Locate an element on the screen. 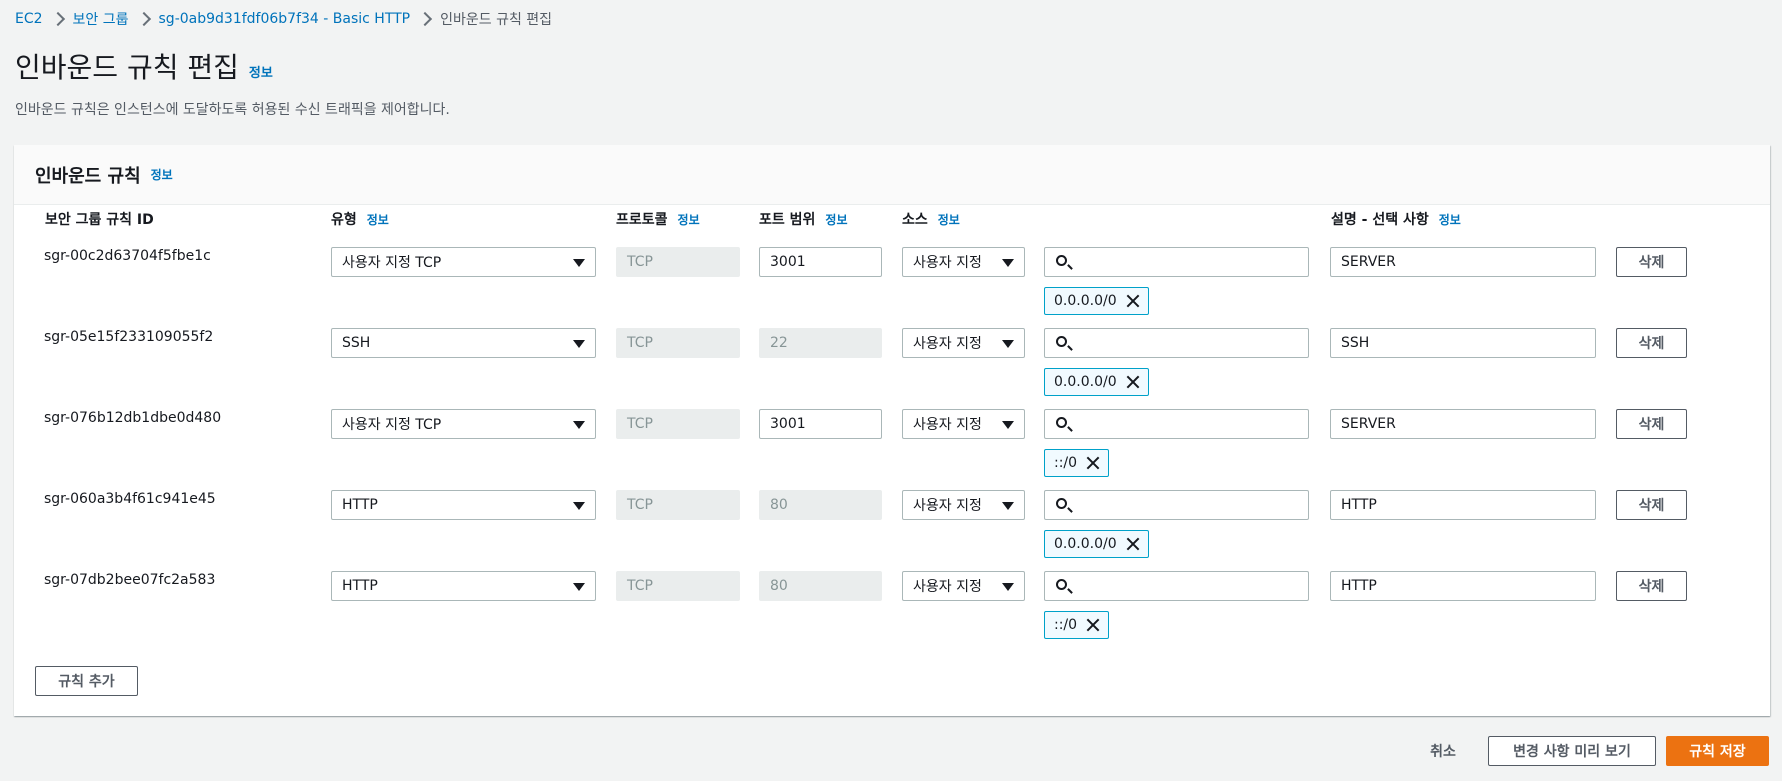 Image resolution: width=1782 pixels, height=781 pixels. page-description: 인바운드 규칙은 인스턴스에 도달하도록 허용된 수신 트래픽을 제어합니다. is located at coordinates (232, 110).